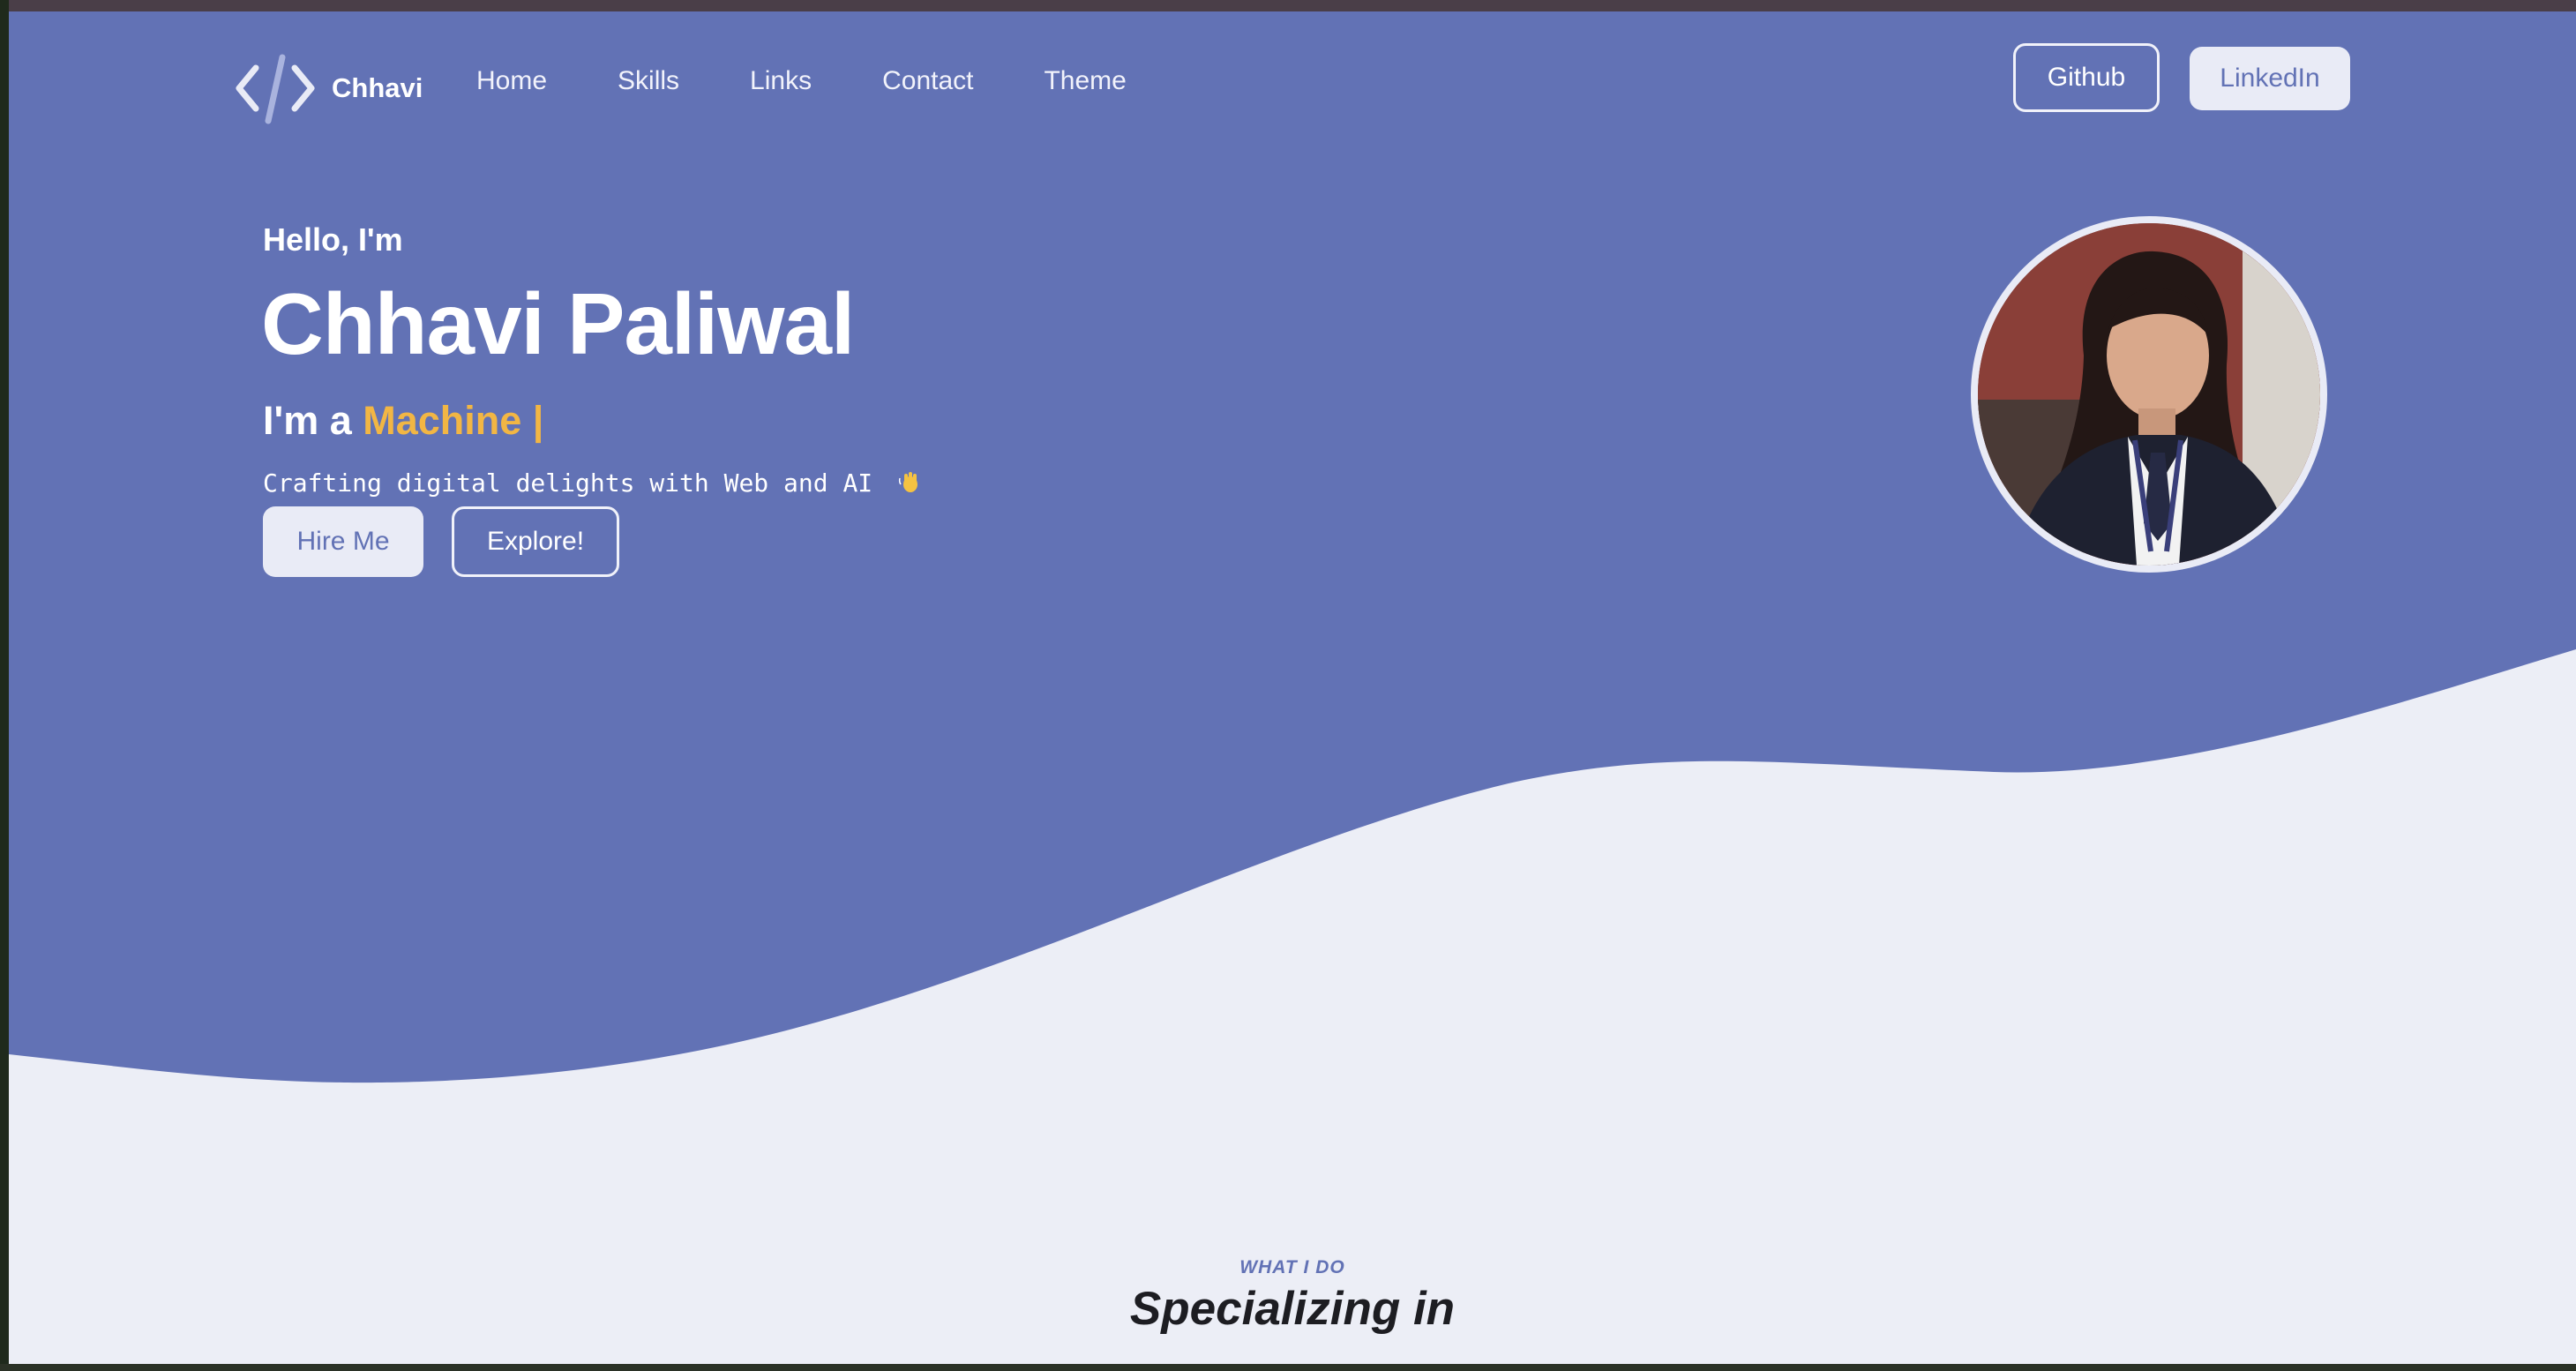  I want to click on section-kicker: WHAT I DO, so click(1292, 1267).